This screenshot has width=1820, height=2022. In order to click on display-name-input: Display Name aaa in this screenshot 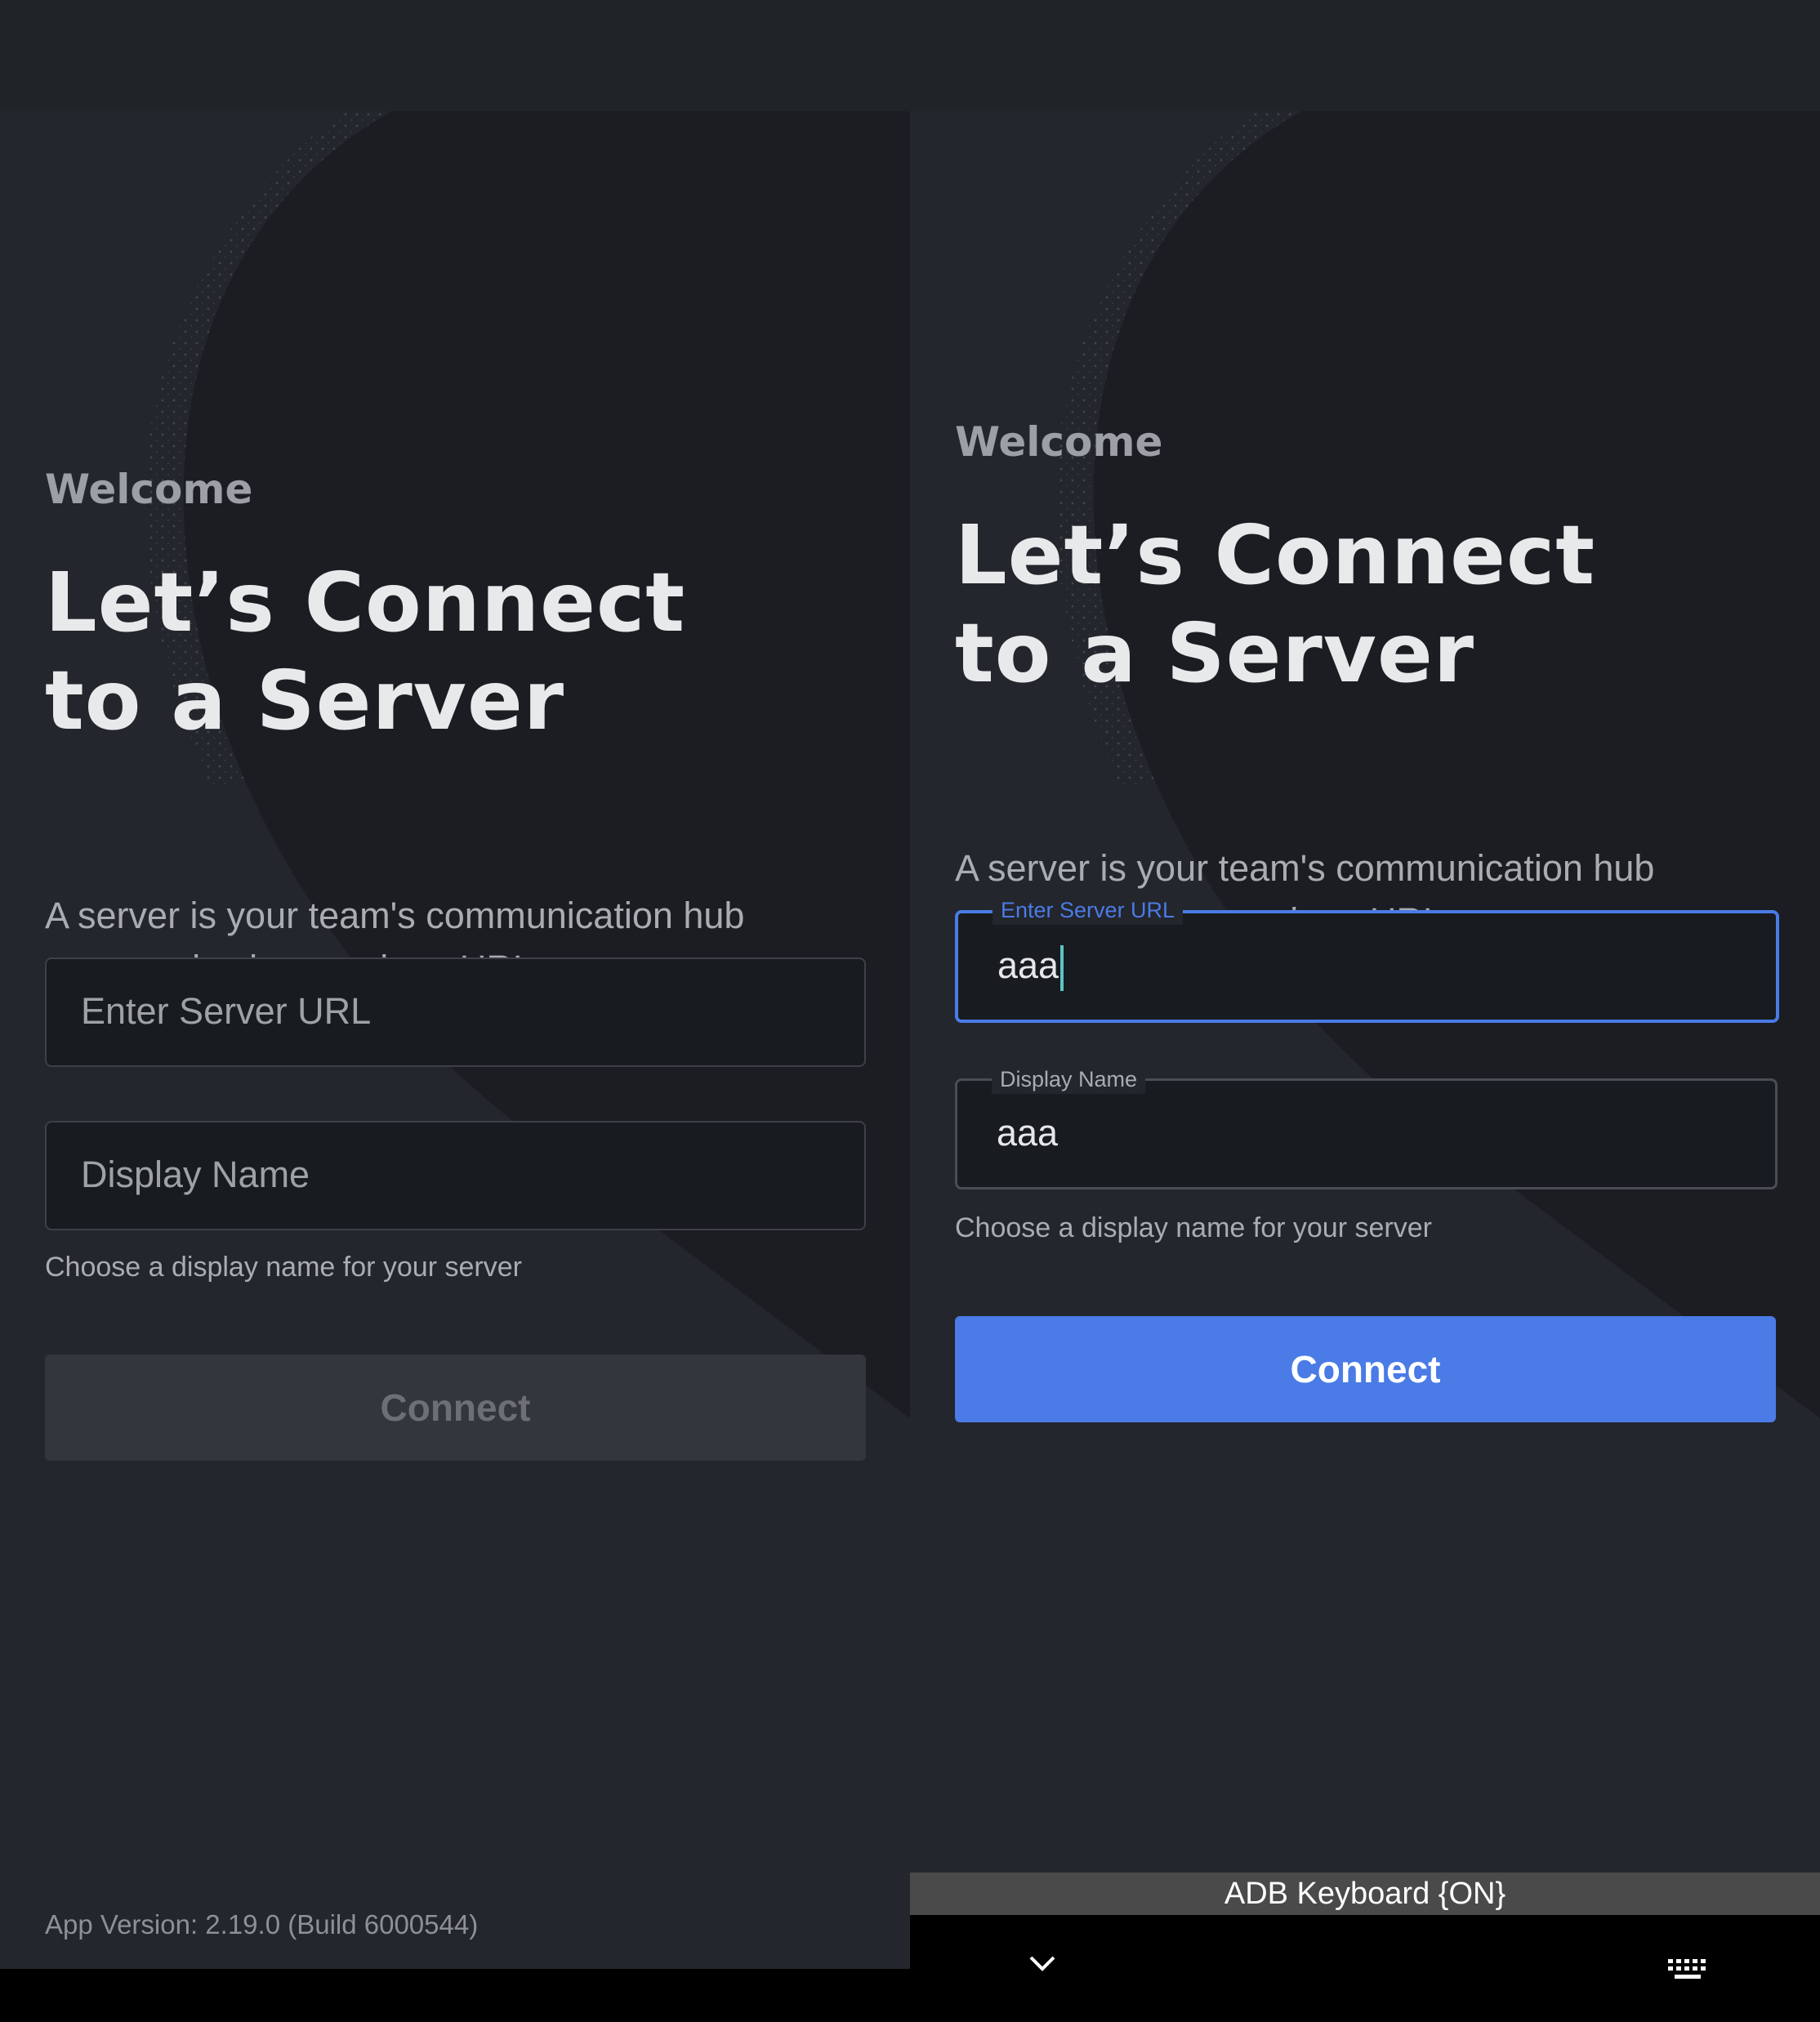, I will do `click(1367, 1127)`.